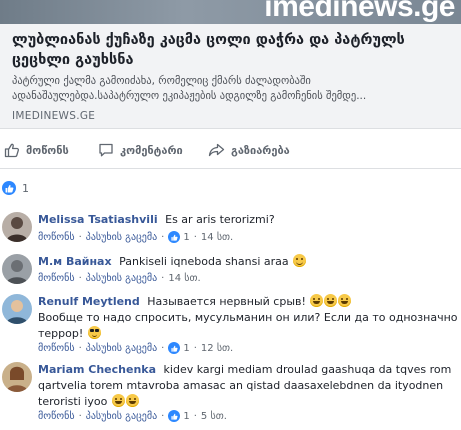 The width and height of the screenshot is (461, 430). I want to click on sunglasses-emoji-icon, so click(94, 332).